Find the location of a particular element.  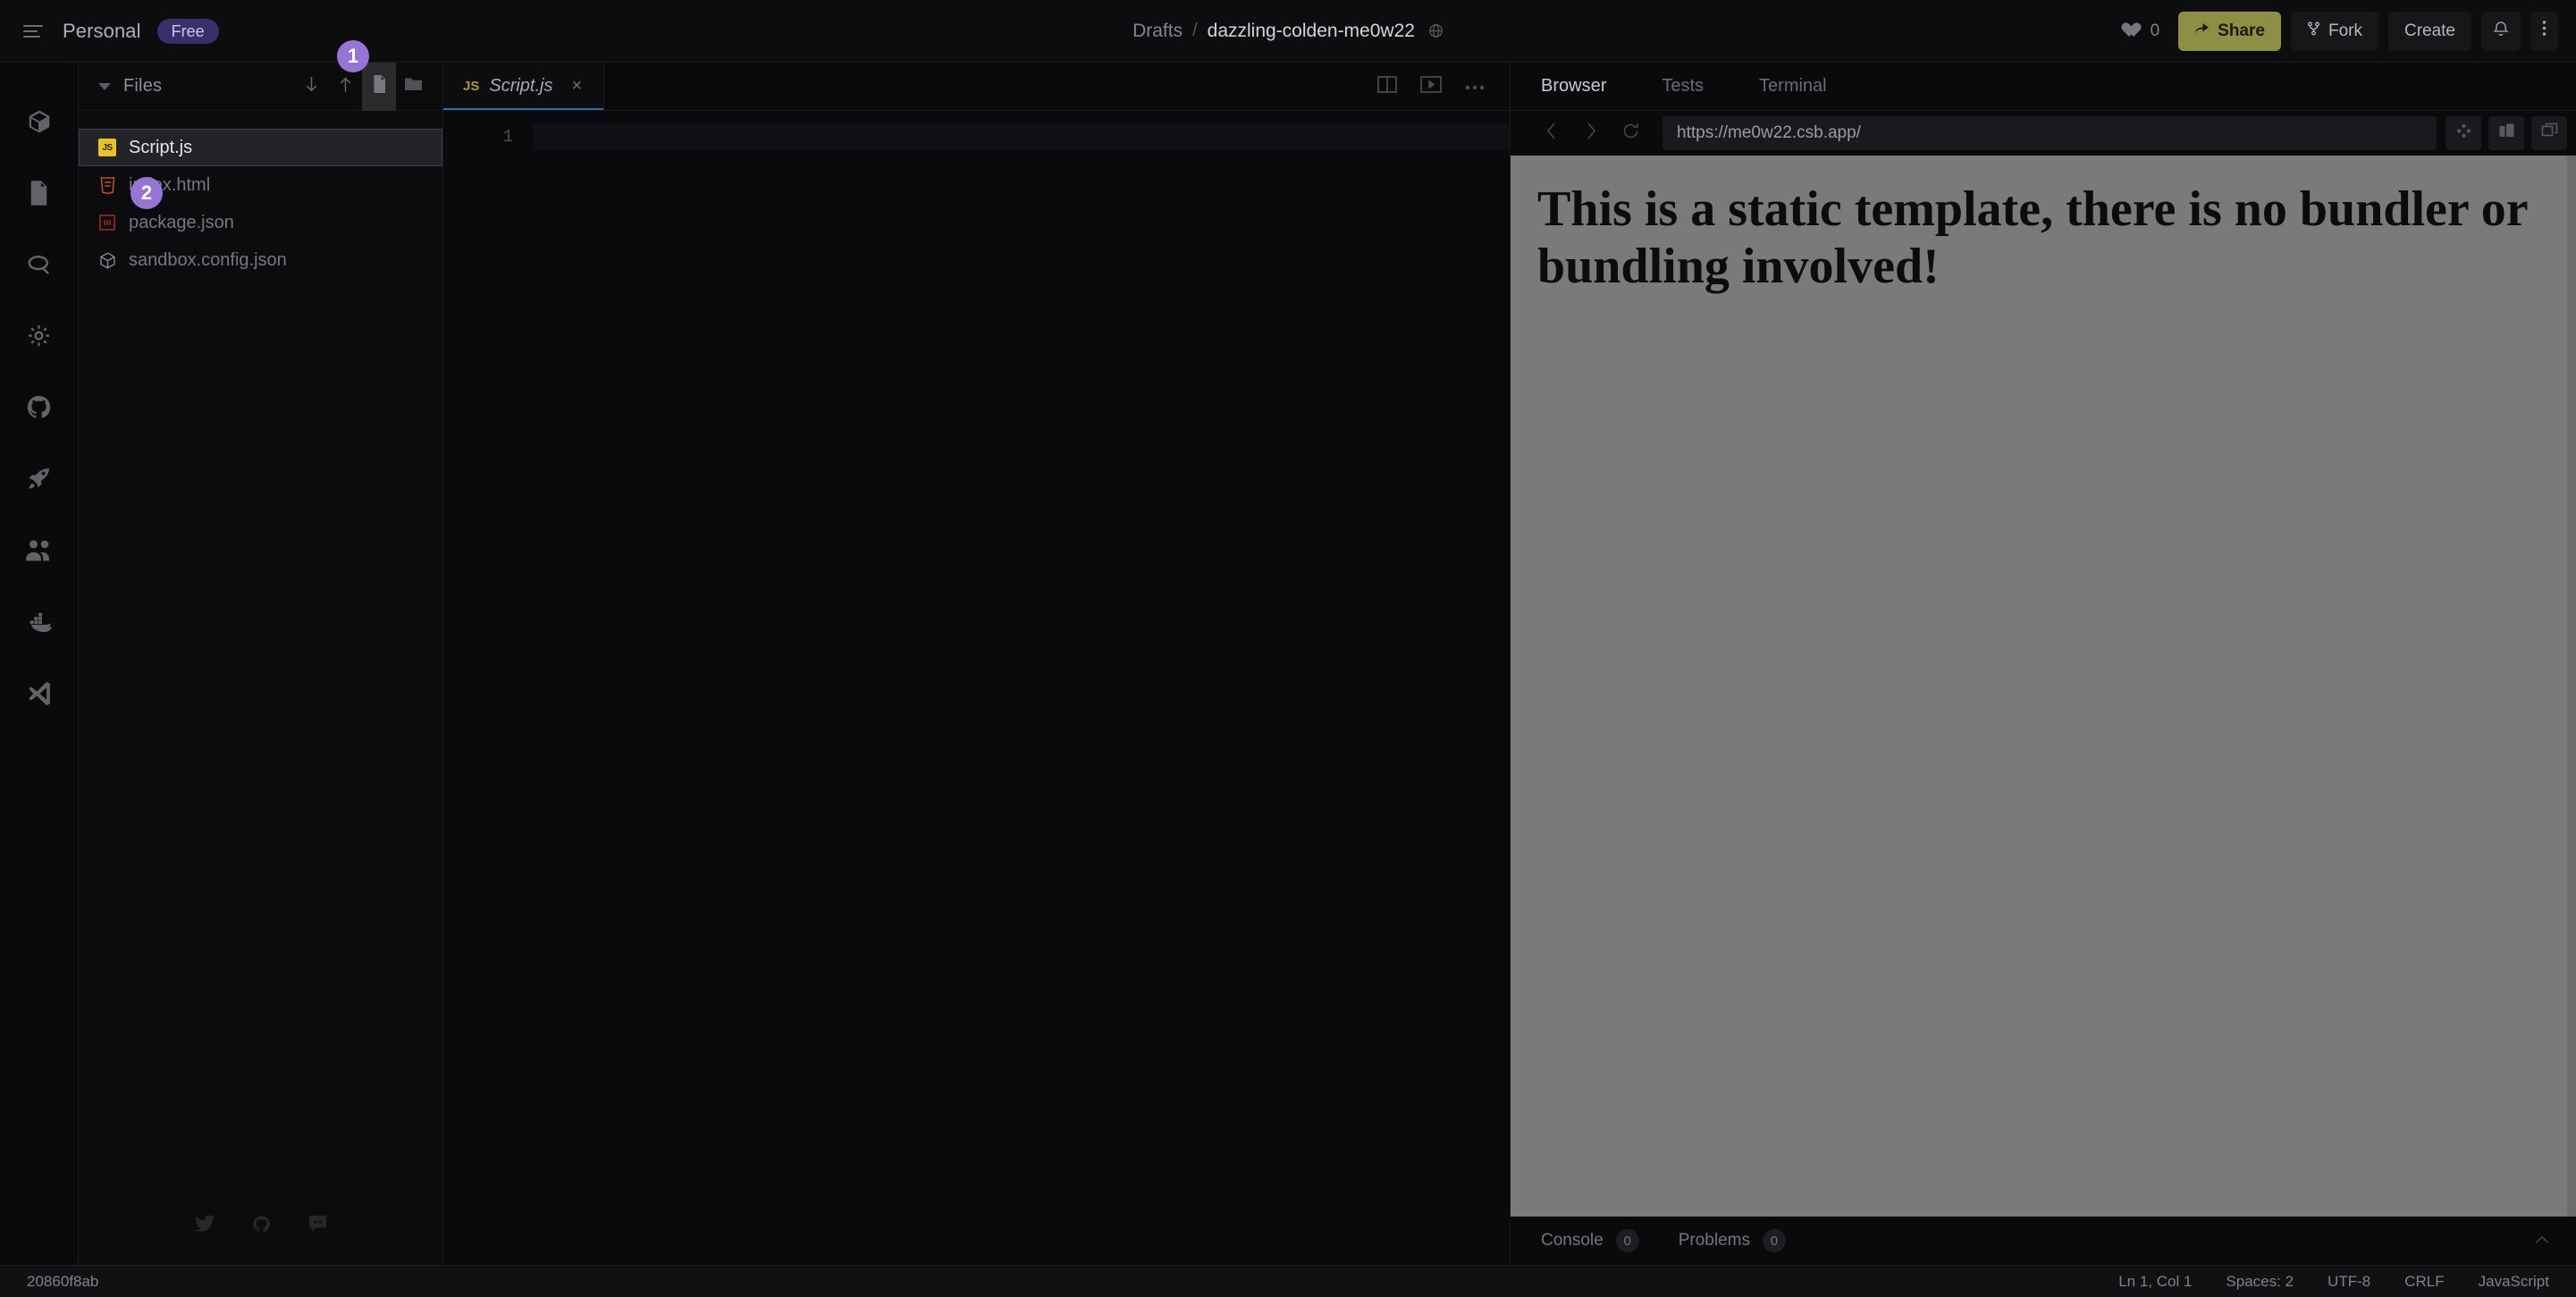

url-input: https://me0w22.csb.app/ is located at coordinates (2050, 133).